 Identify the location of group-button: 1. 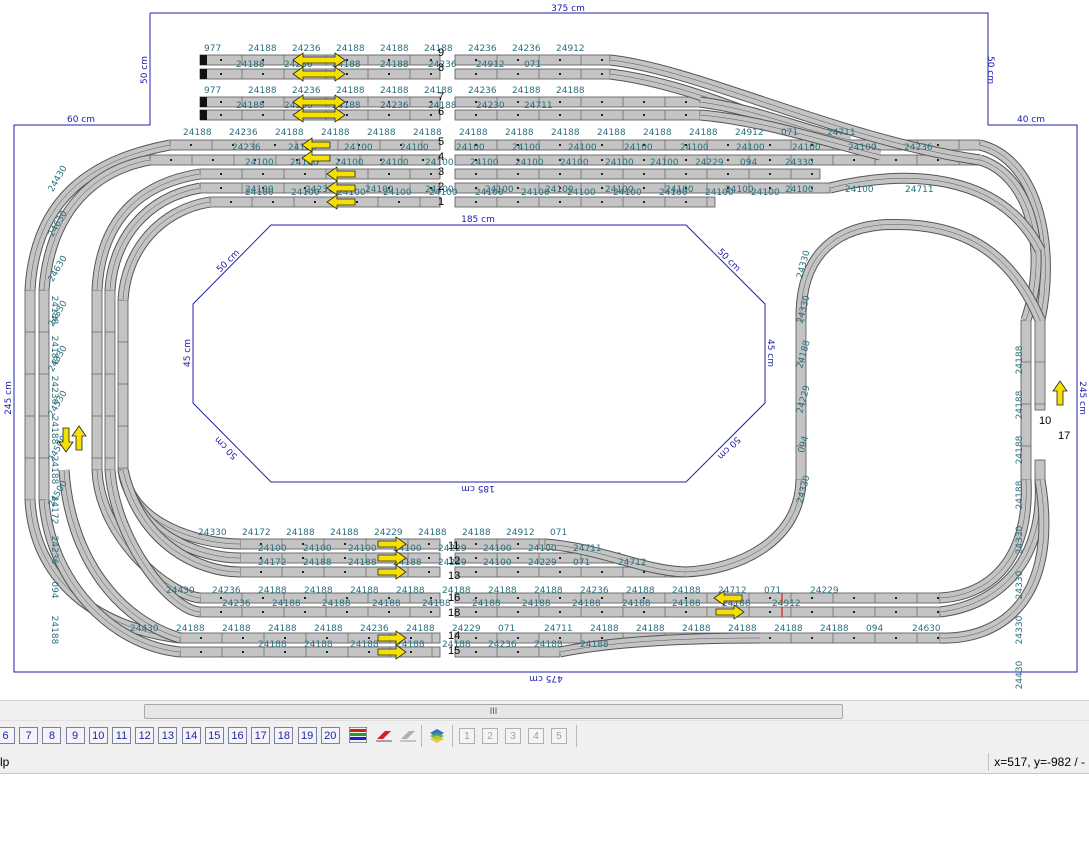
(467, 736).